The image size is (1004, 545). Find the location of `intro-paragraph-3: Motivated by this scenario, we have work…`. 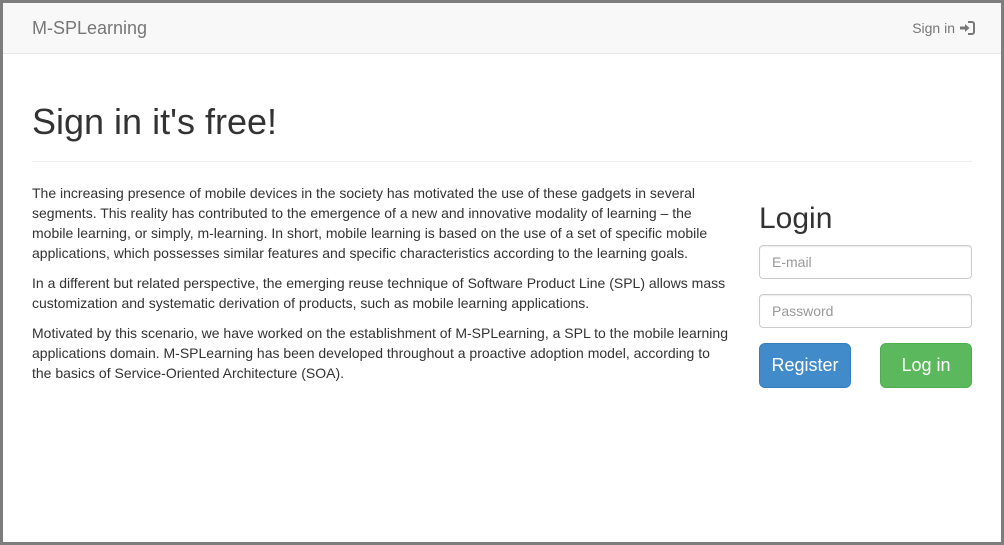

intro-paragraph-3: Motivated by this scenario, we have work… is located at coordinates (380, 353).